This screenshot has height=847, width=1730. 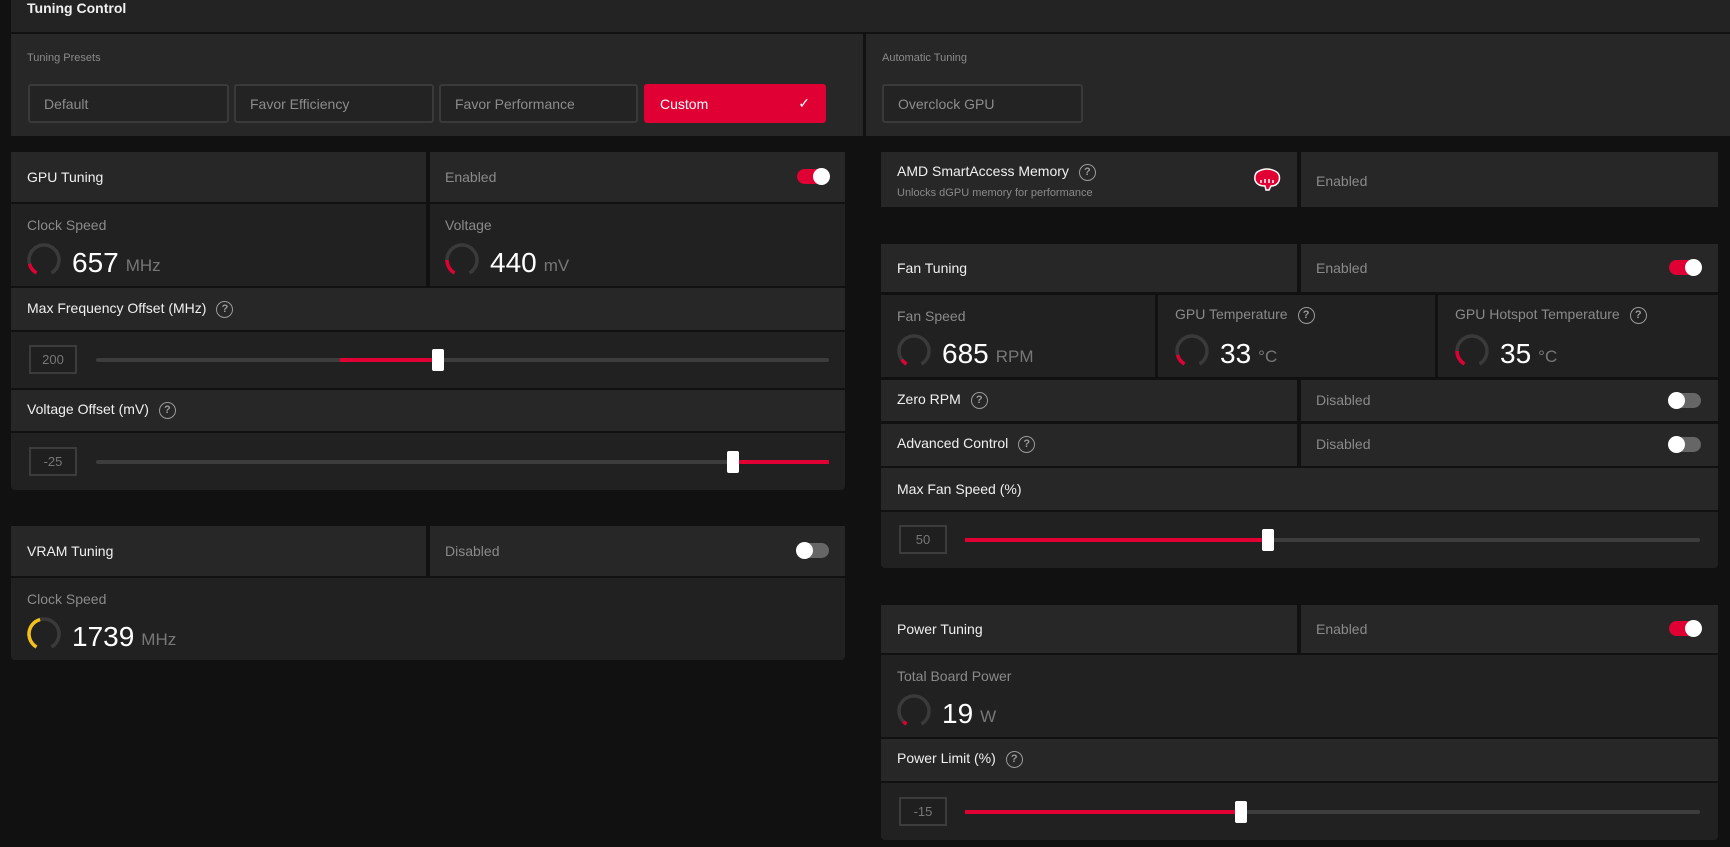 What do you see at coordinates (556, 265) in the screenshot?
I see `voltage-unit: mV` at bounding box center [556, 265].